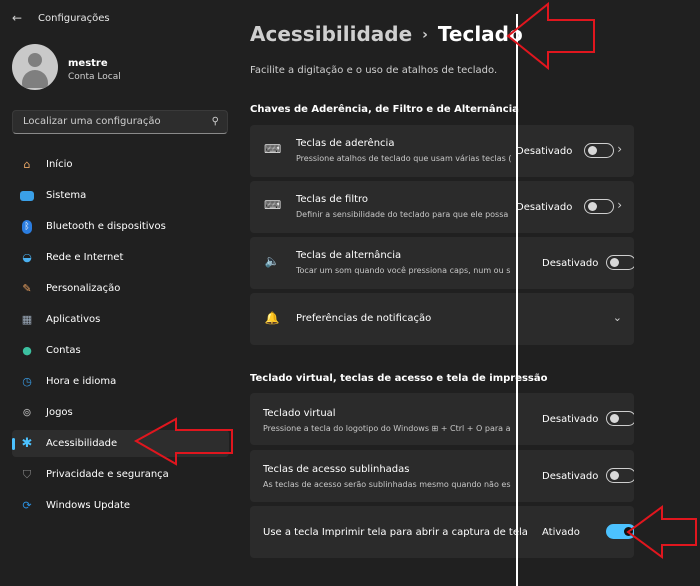 Image resolution: width=700 pixels, height=586 pixels. Describe the element at coordinates (550, 36) in the screenshot. I see `annotation-arrow-title` at that location.